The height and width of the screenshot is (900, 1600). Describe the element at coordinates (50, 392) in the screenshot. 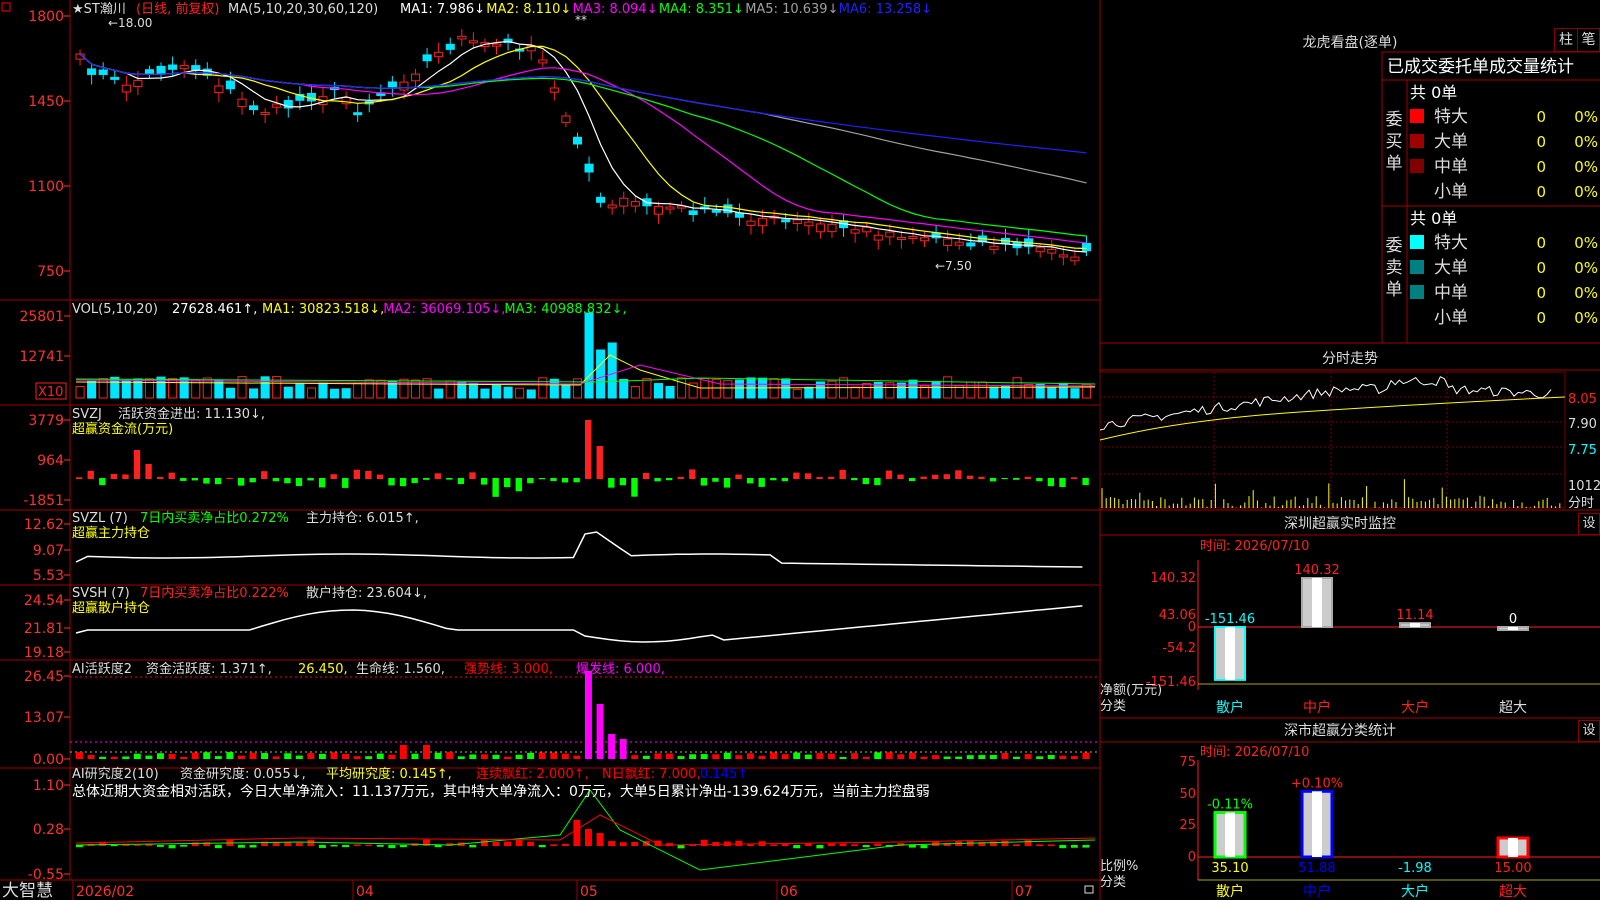

I see `vol-unit: X10` at that location.